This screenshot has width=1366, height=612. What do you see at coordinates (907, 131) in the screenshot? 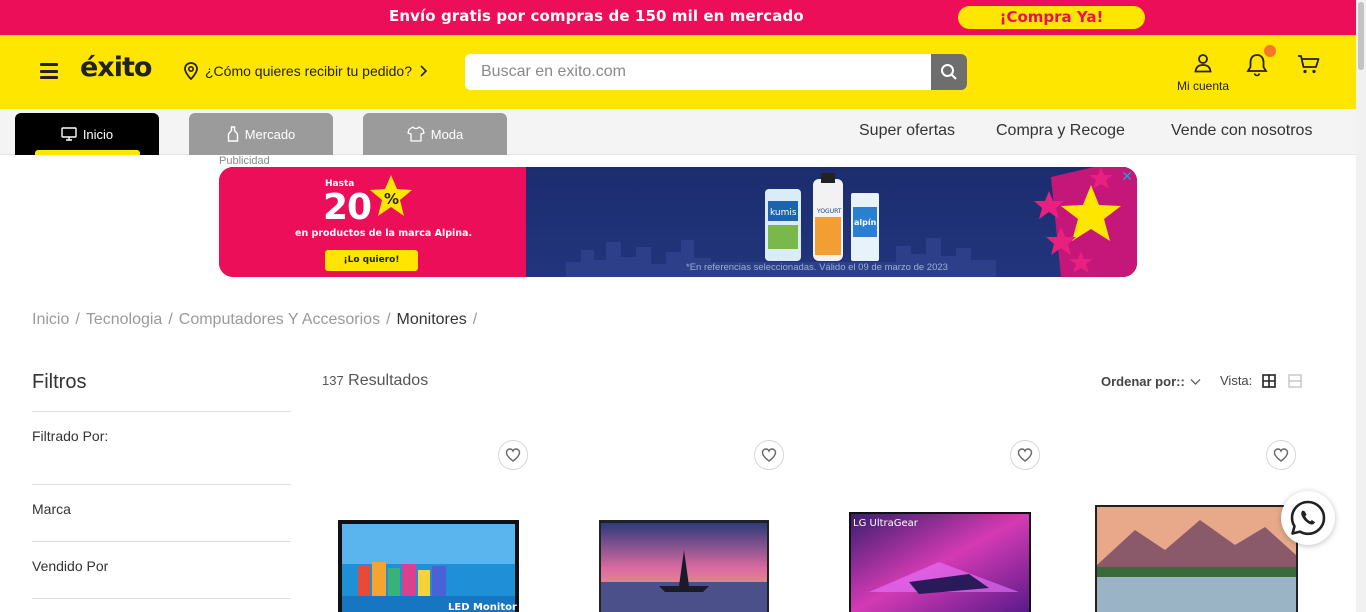
I see `nav-link-super-ofertas: Super ofertas` at bounding box center [907, 131].